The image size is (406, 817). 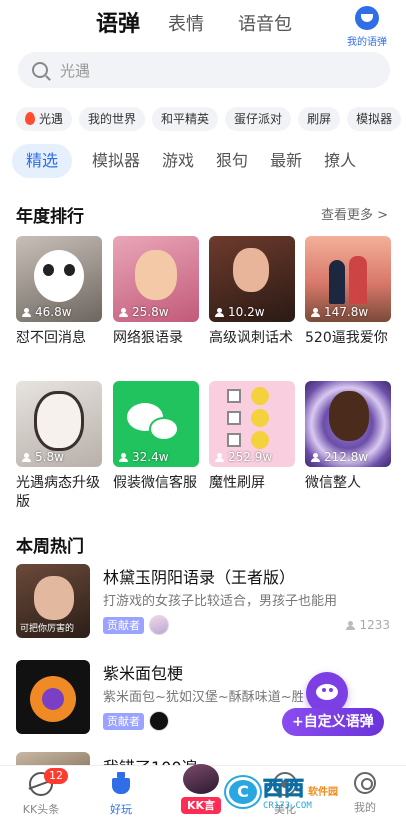 What do you see at coordinates (59, 421) in the screenshot?
I see `anime-girl-image` at bounding box center [59, 421].